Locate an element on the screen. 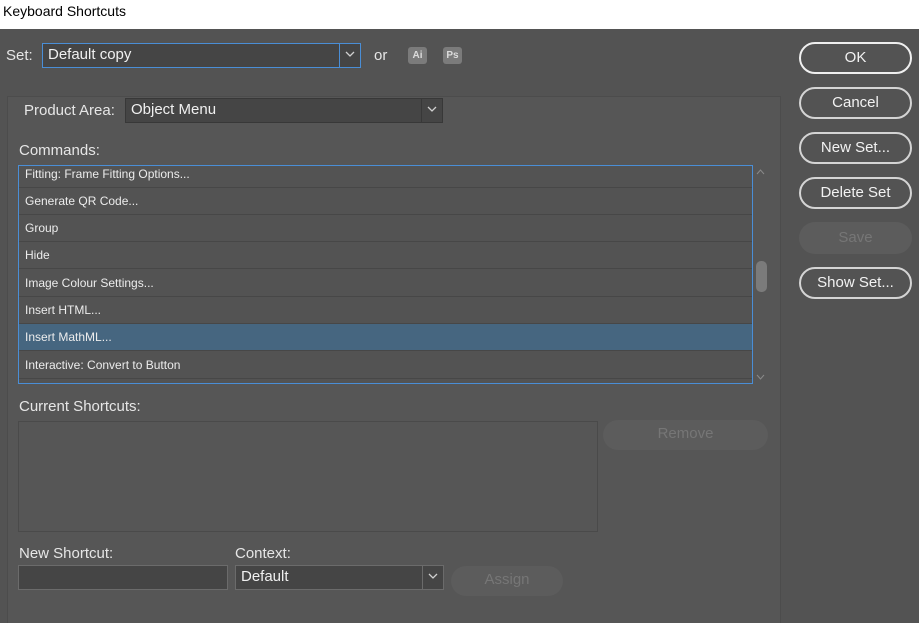  remove-button: Remove is located at coordinates (685, 435).